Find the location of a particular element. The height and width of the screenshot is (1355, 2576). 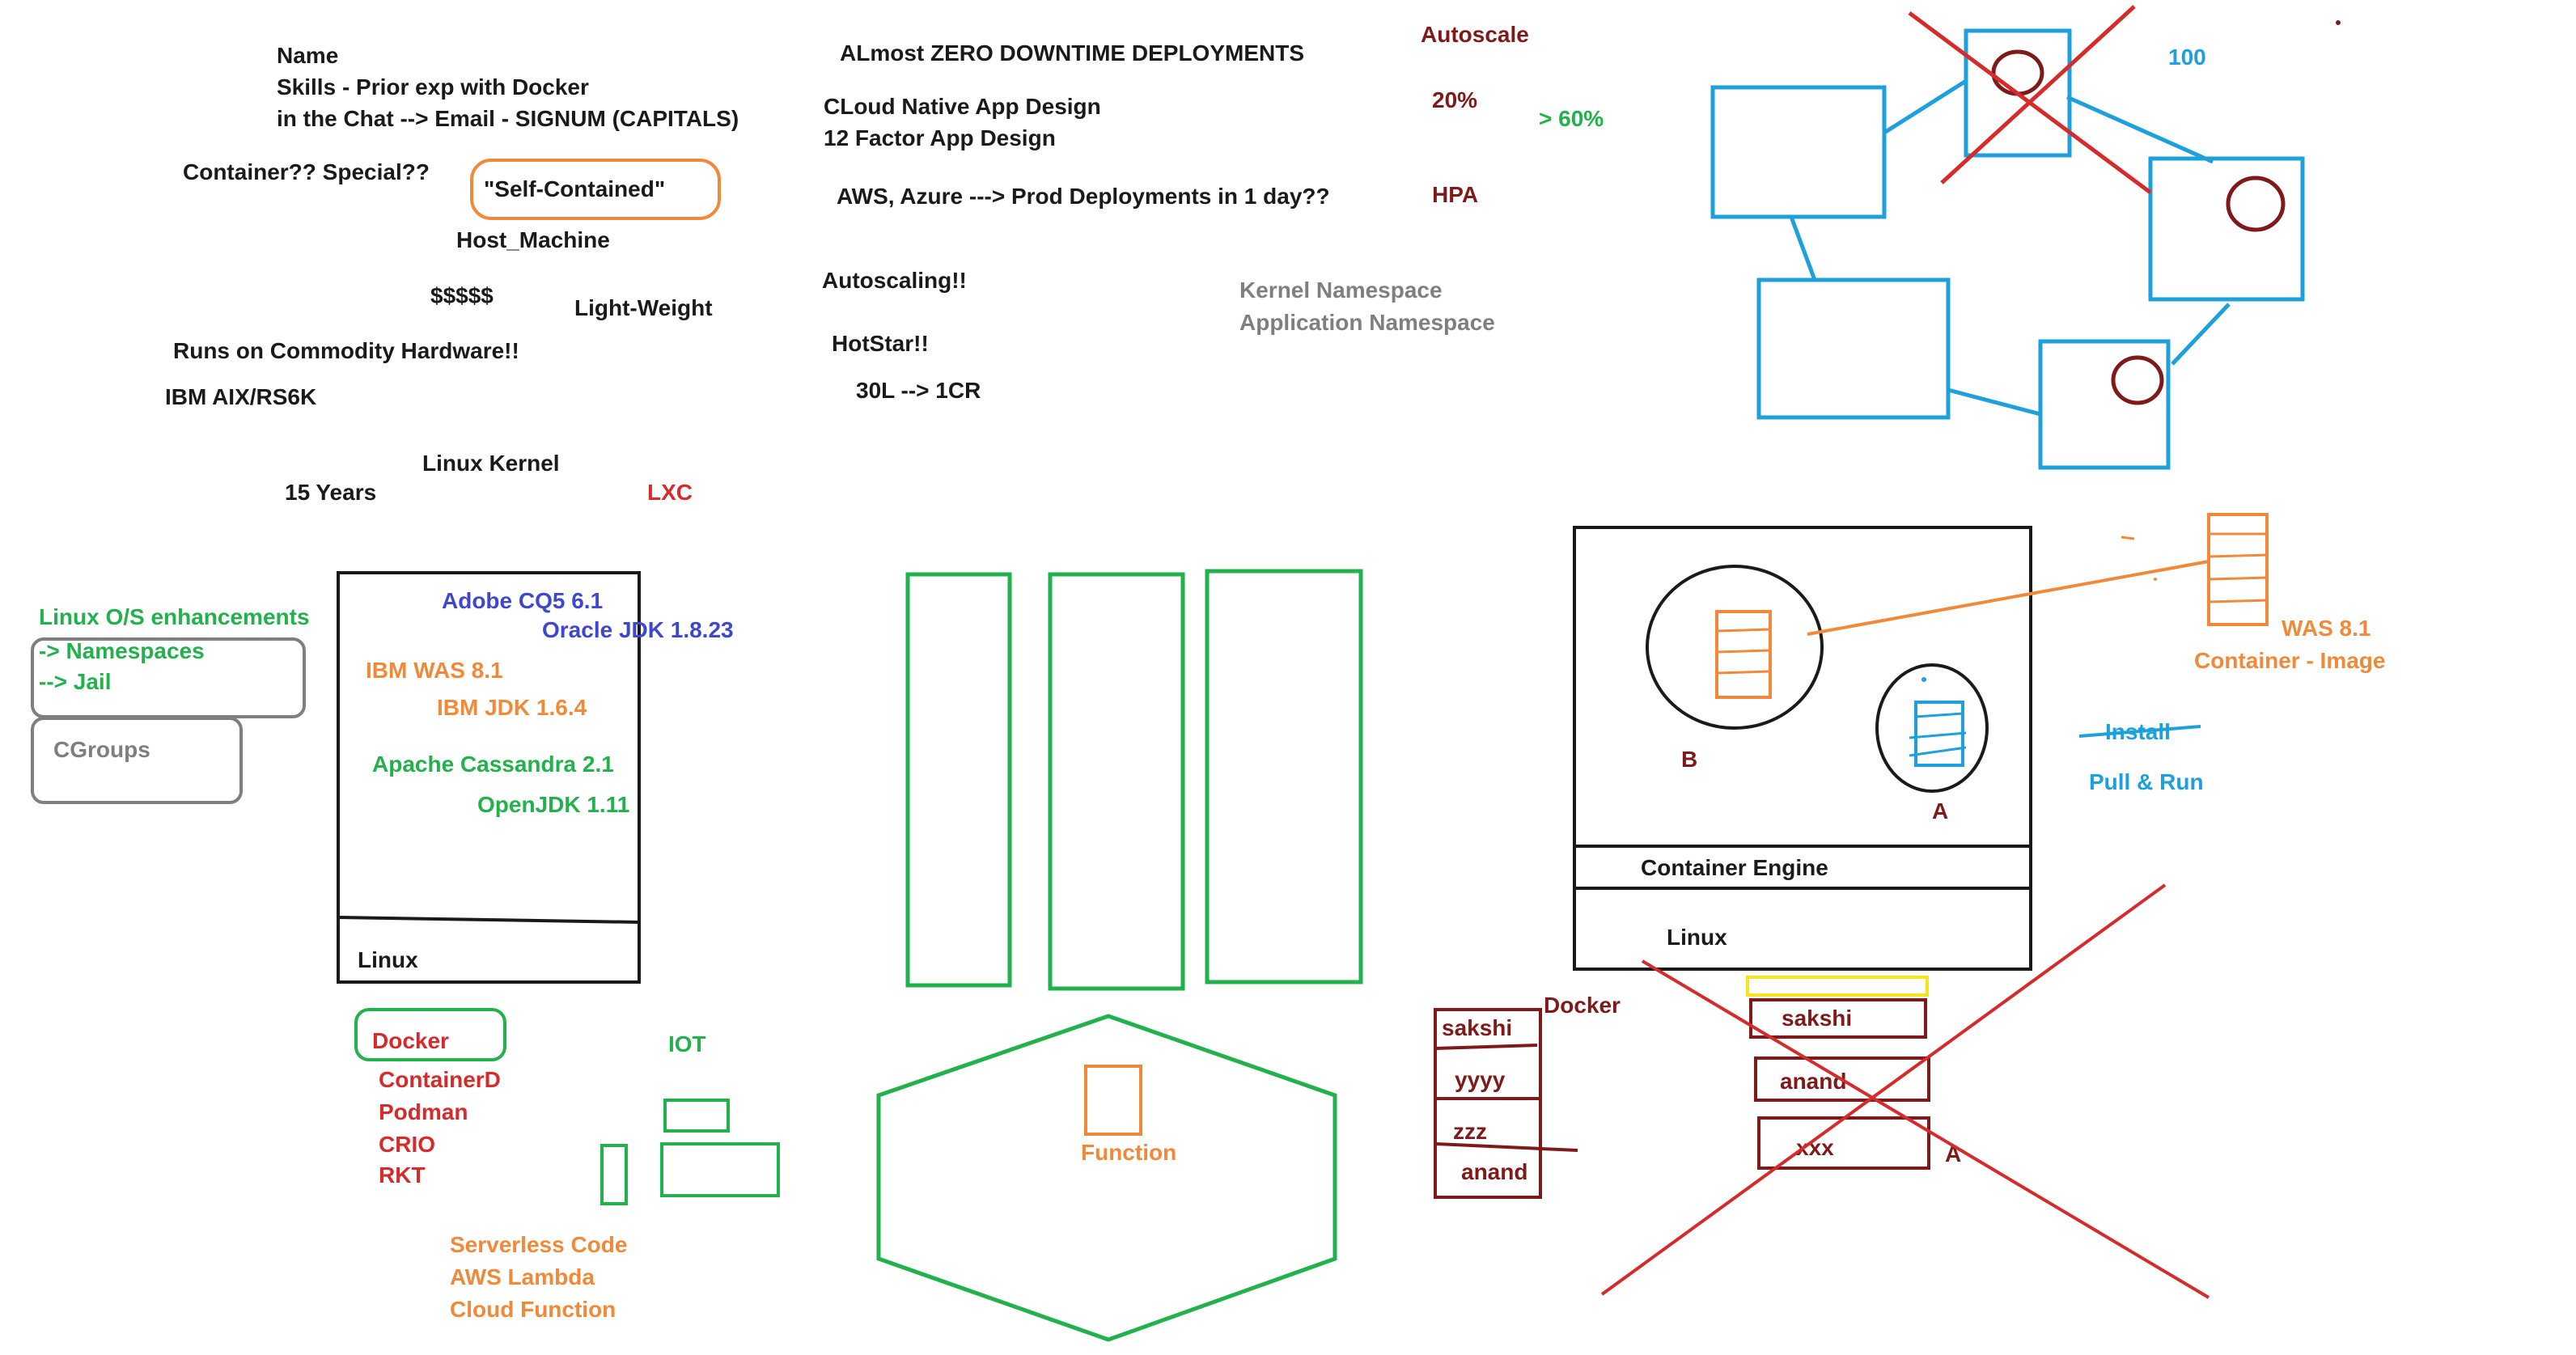

serverless-cloud-function: Cloud Function is located at coordinates (533, 1309).